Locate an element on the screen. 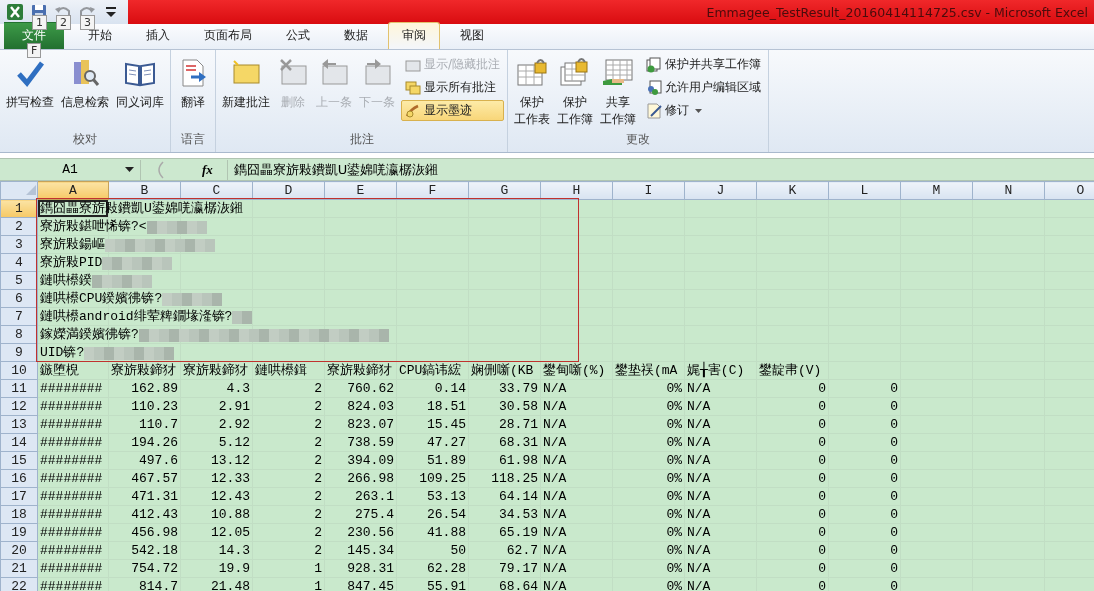 The image size is (1094, 591). column-header: G is located at coordinates (504, 190).